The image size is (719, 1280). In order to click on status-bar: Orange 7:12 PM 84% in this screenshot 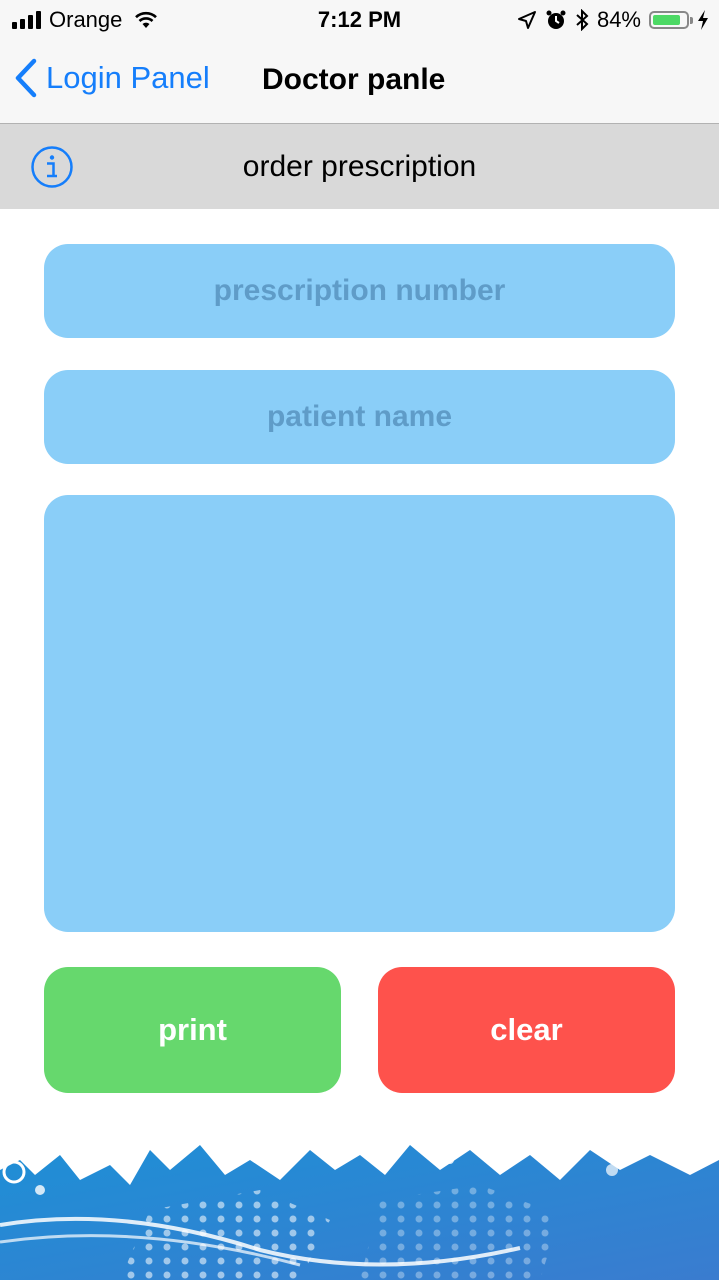, I will do `click(359, 20)`.